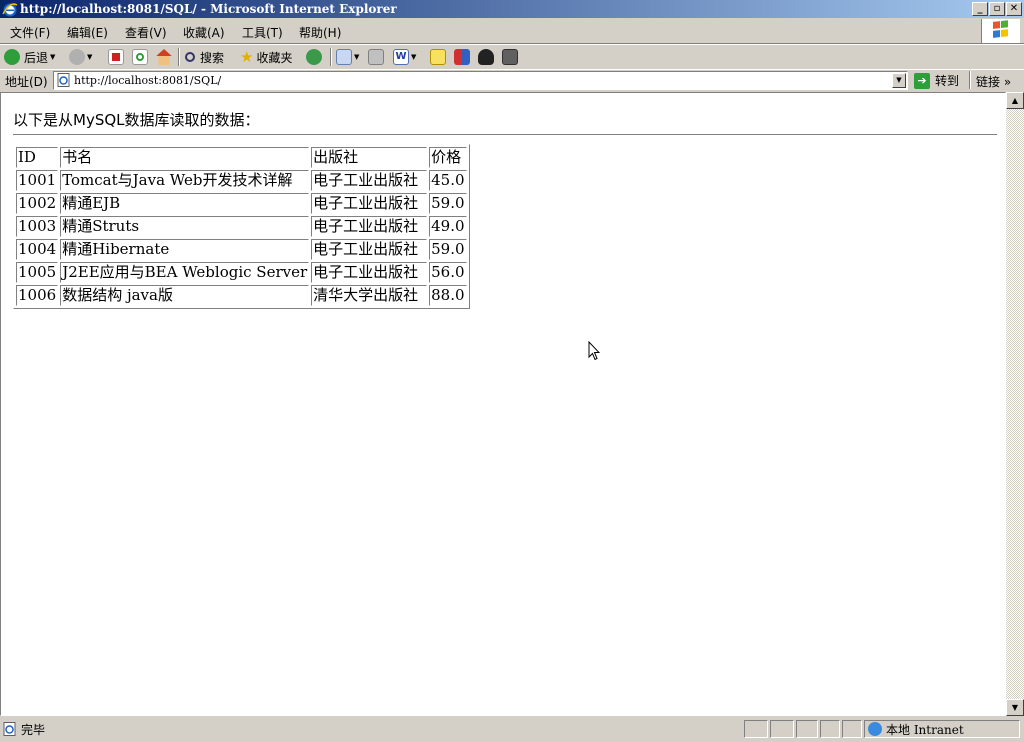  I want to click on qq-button, so click(486, 57).